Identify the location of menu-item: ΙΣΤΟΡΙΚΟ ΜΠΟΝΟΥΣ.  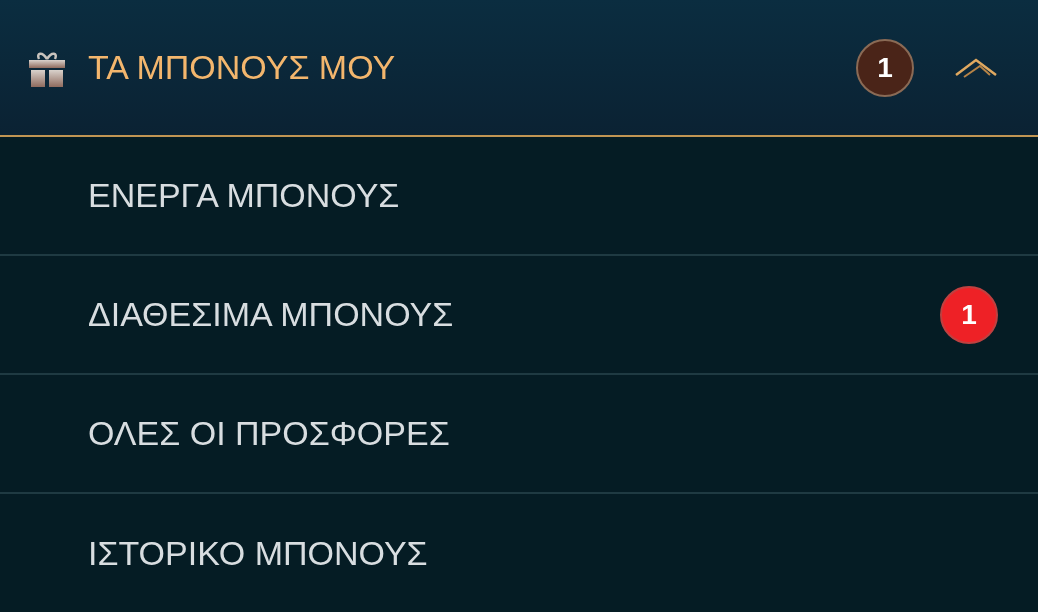
(543, 553).